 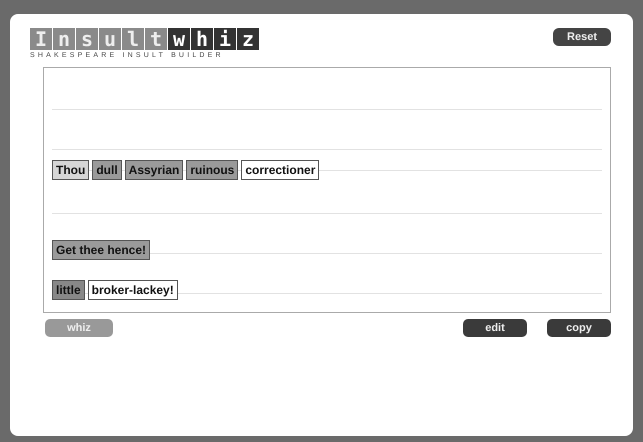 What do you see at coordinates (212, 170) in the screenshot?
I see `word-tile: ruinous` at bounding box center [212, 170].